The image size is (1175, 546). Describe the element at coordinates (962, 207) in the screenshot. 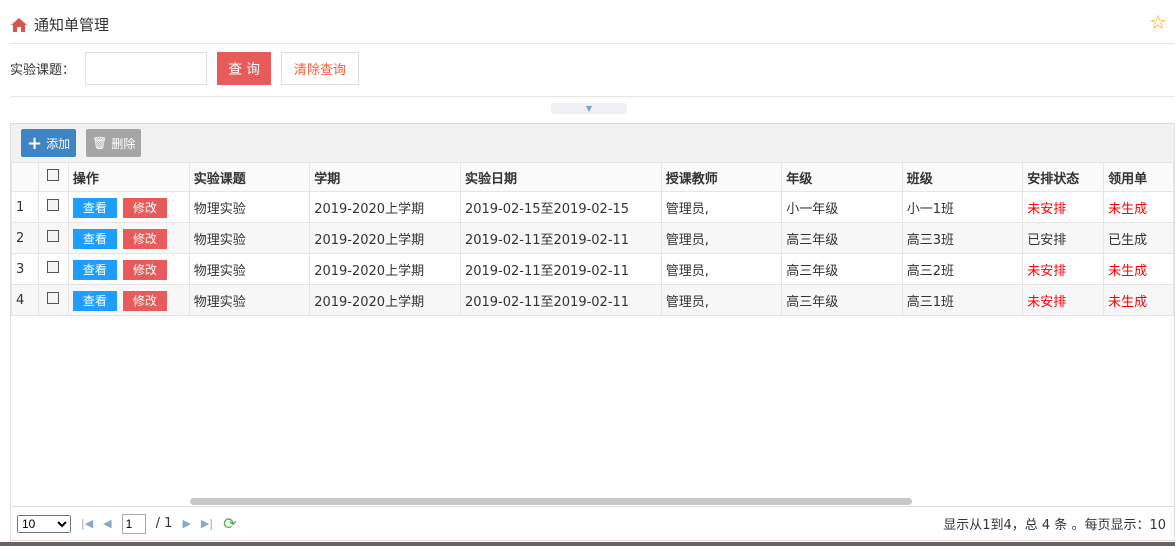

I see `class-cell: 小一1班` at that location.